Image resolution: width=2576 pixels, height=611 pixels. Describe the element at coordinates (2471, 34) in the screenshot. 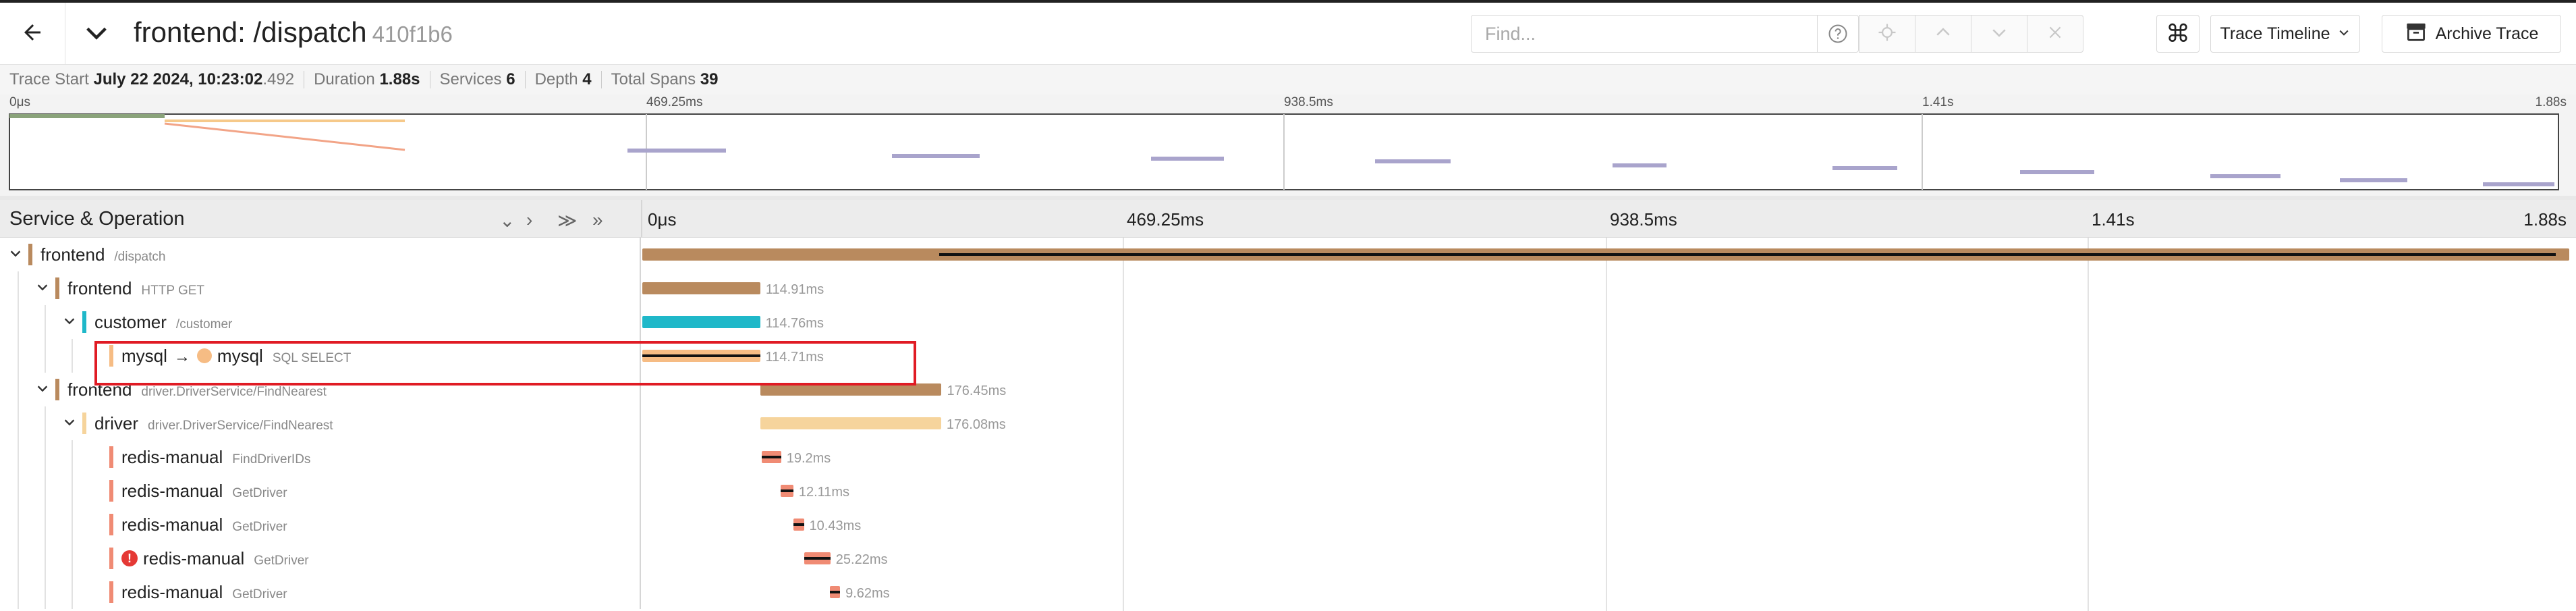

I see `archive-trace-button: Archive Trace` at that location.